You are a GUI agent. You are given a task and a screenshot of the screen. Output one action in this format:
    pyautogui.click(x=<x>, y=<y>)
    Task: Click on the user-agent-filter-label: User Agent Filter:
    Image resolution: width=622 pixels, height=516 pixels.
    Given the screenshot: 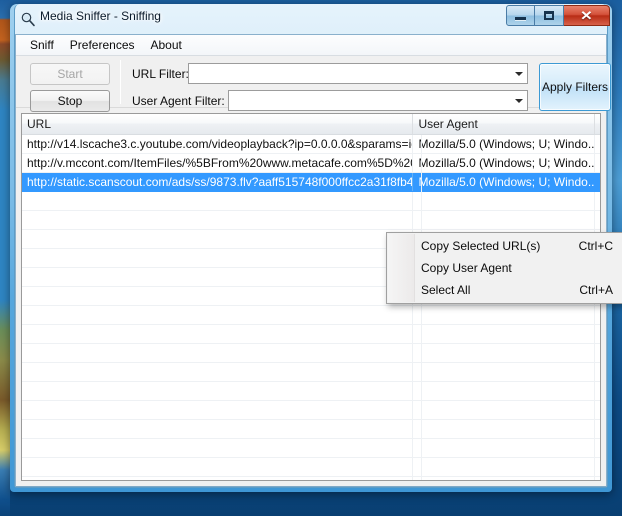 What is the action you would take?
    pyautogui.click(x=178, y=101)
    